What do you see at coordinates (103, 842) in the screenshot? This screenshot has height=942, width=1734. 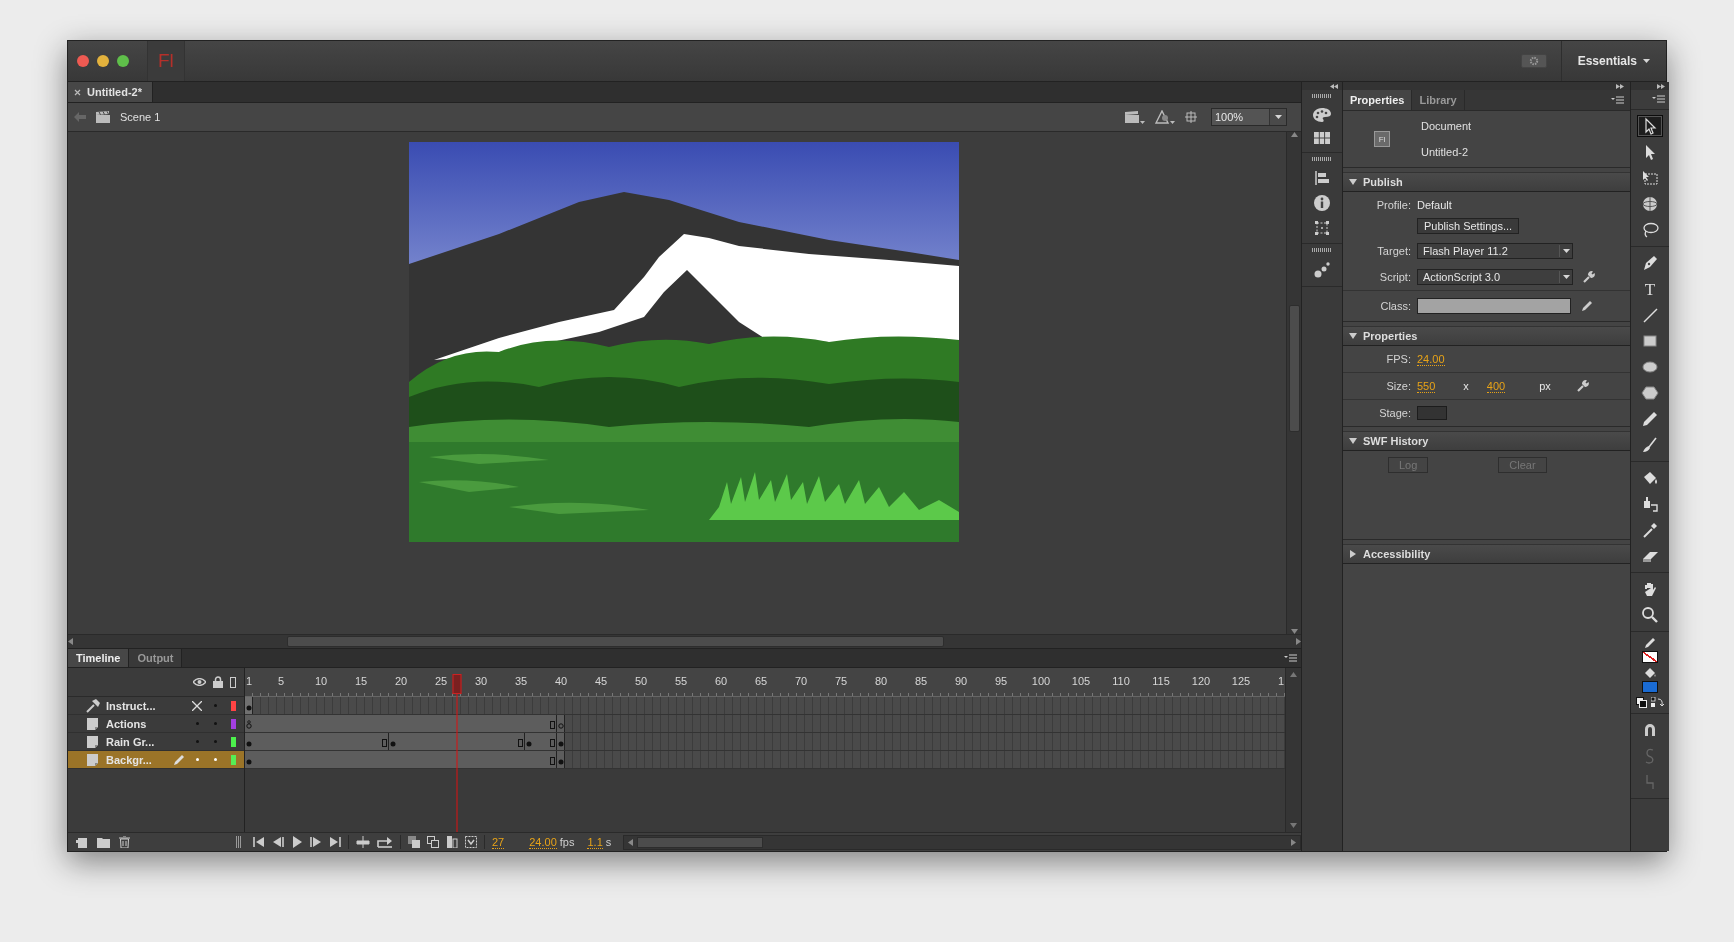 I see `folder-icon` at bounding box center [103, 842].